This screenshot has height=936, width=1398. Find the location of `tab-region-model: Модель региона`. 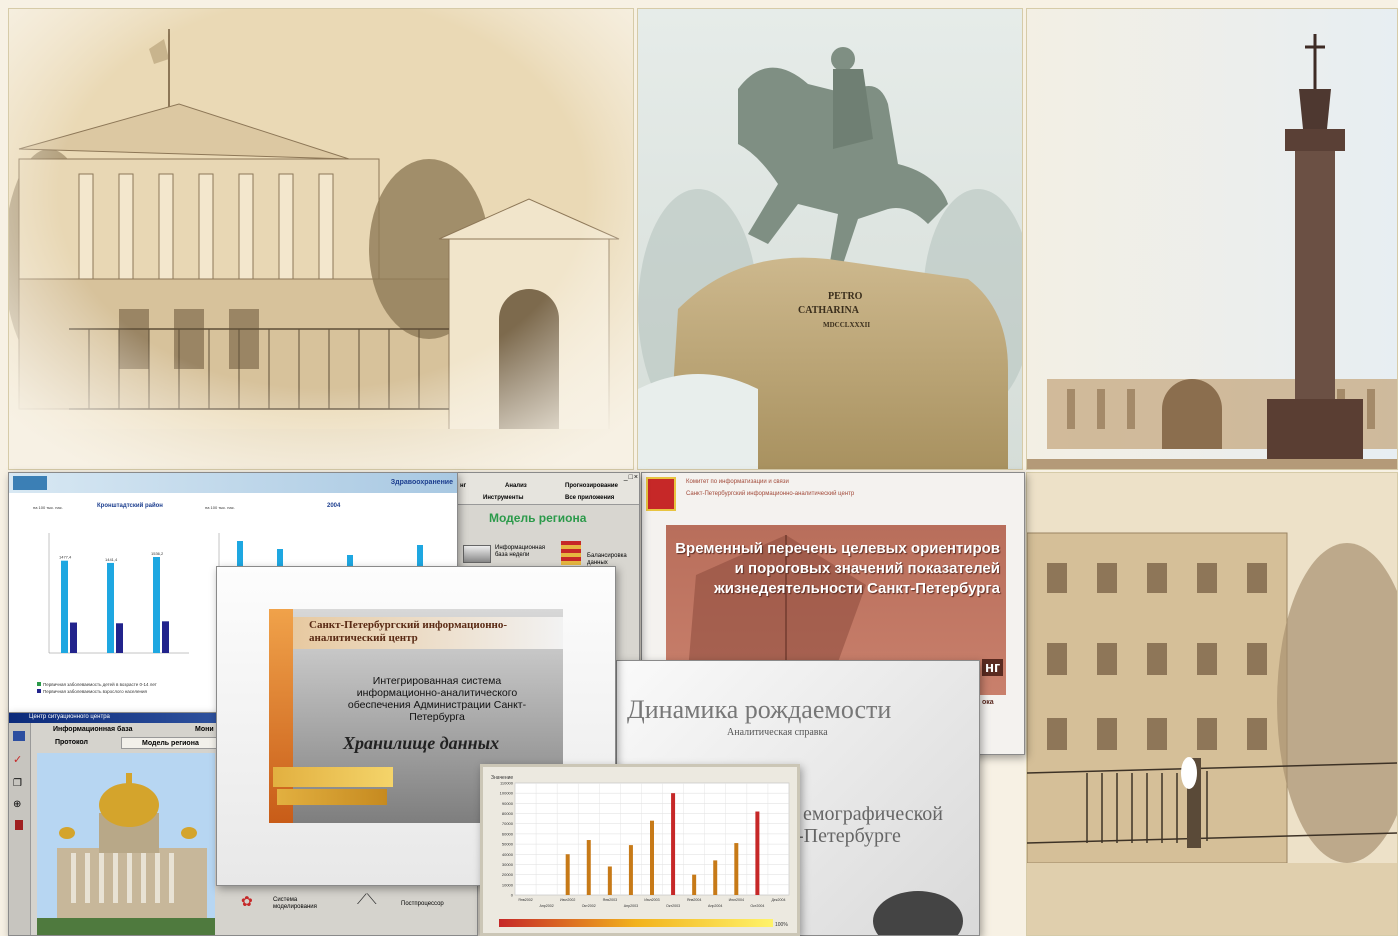

tab-region-model: Модель региона is located at coordinates (169, 743).